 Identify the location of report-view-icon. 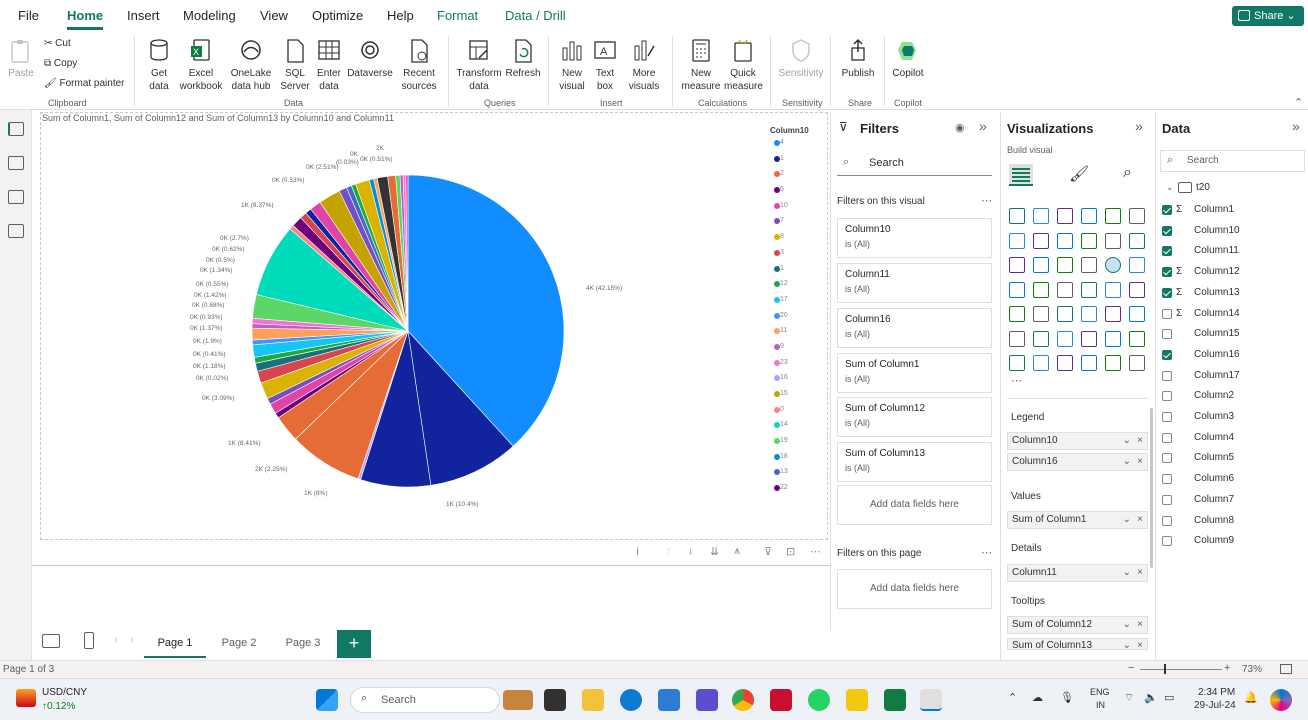
(16, 129).